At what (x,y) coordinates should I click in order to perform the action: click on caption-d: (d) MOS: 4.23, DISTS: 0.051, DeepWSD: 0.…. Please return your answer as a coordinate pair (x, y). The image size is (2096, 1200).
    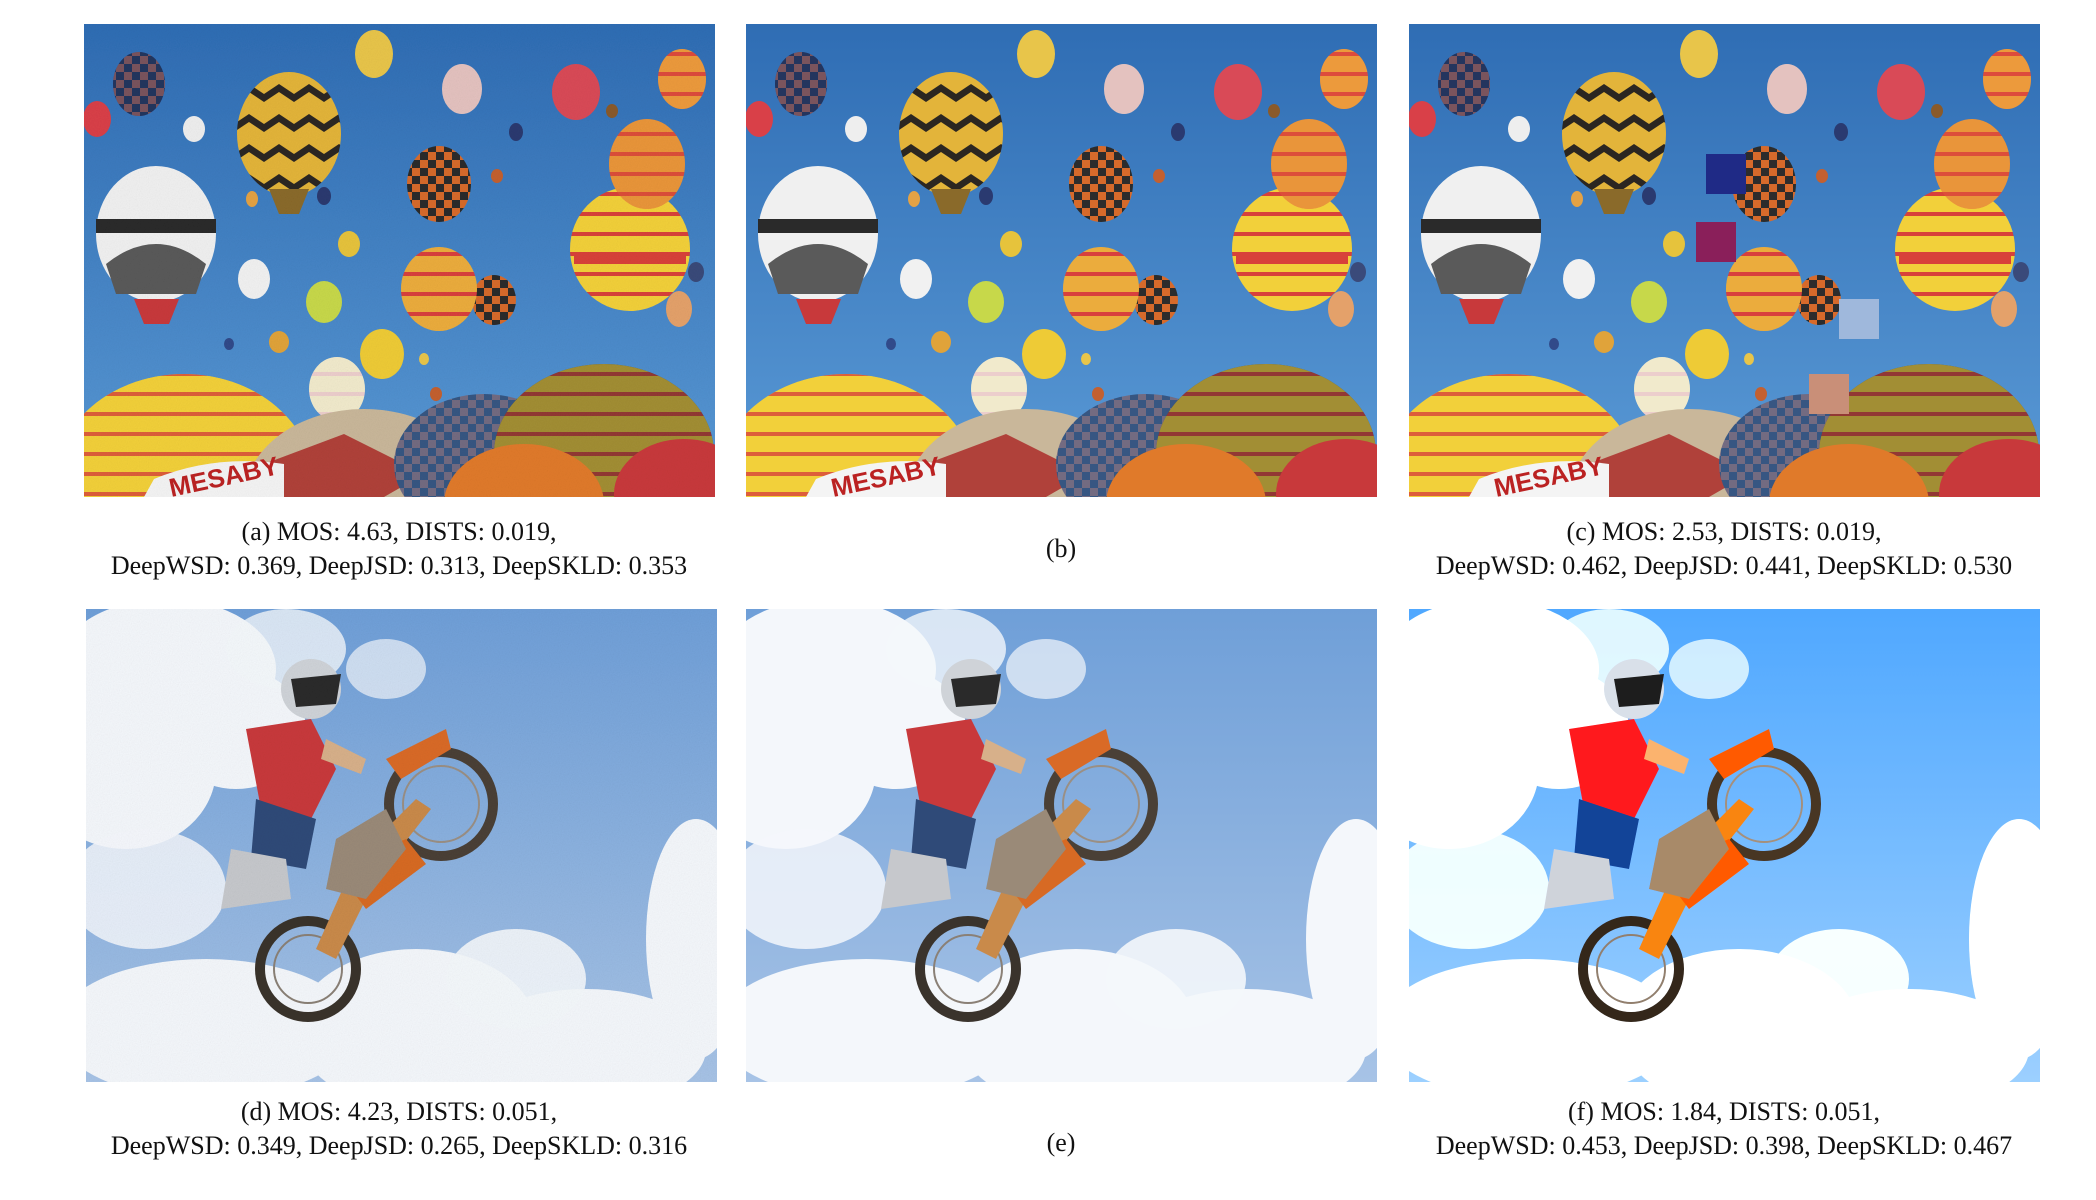
    Looking at the image, I should click on (399, 1129).